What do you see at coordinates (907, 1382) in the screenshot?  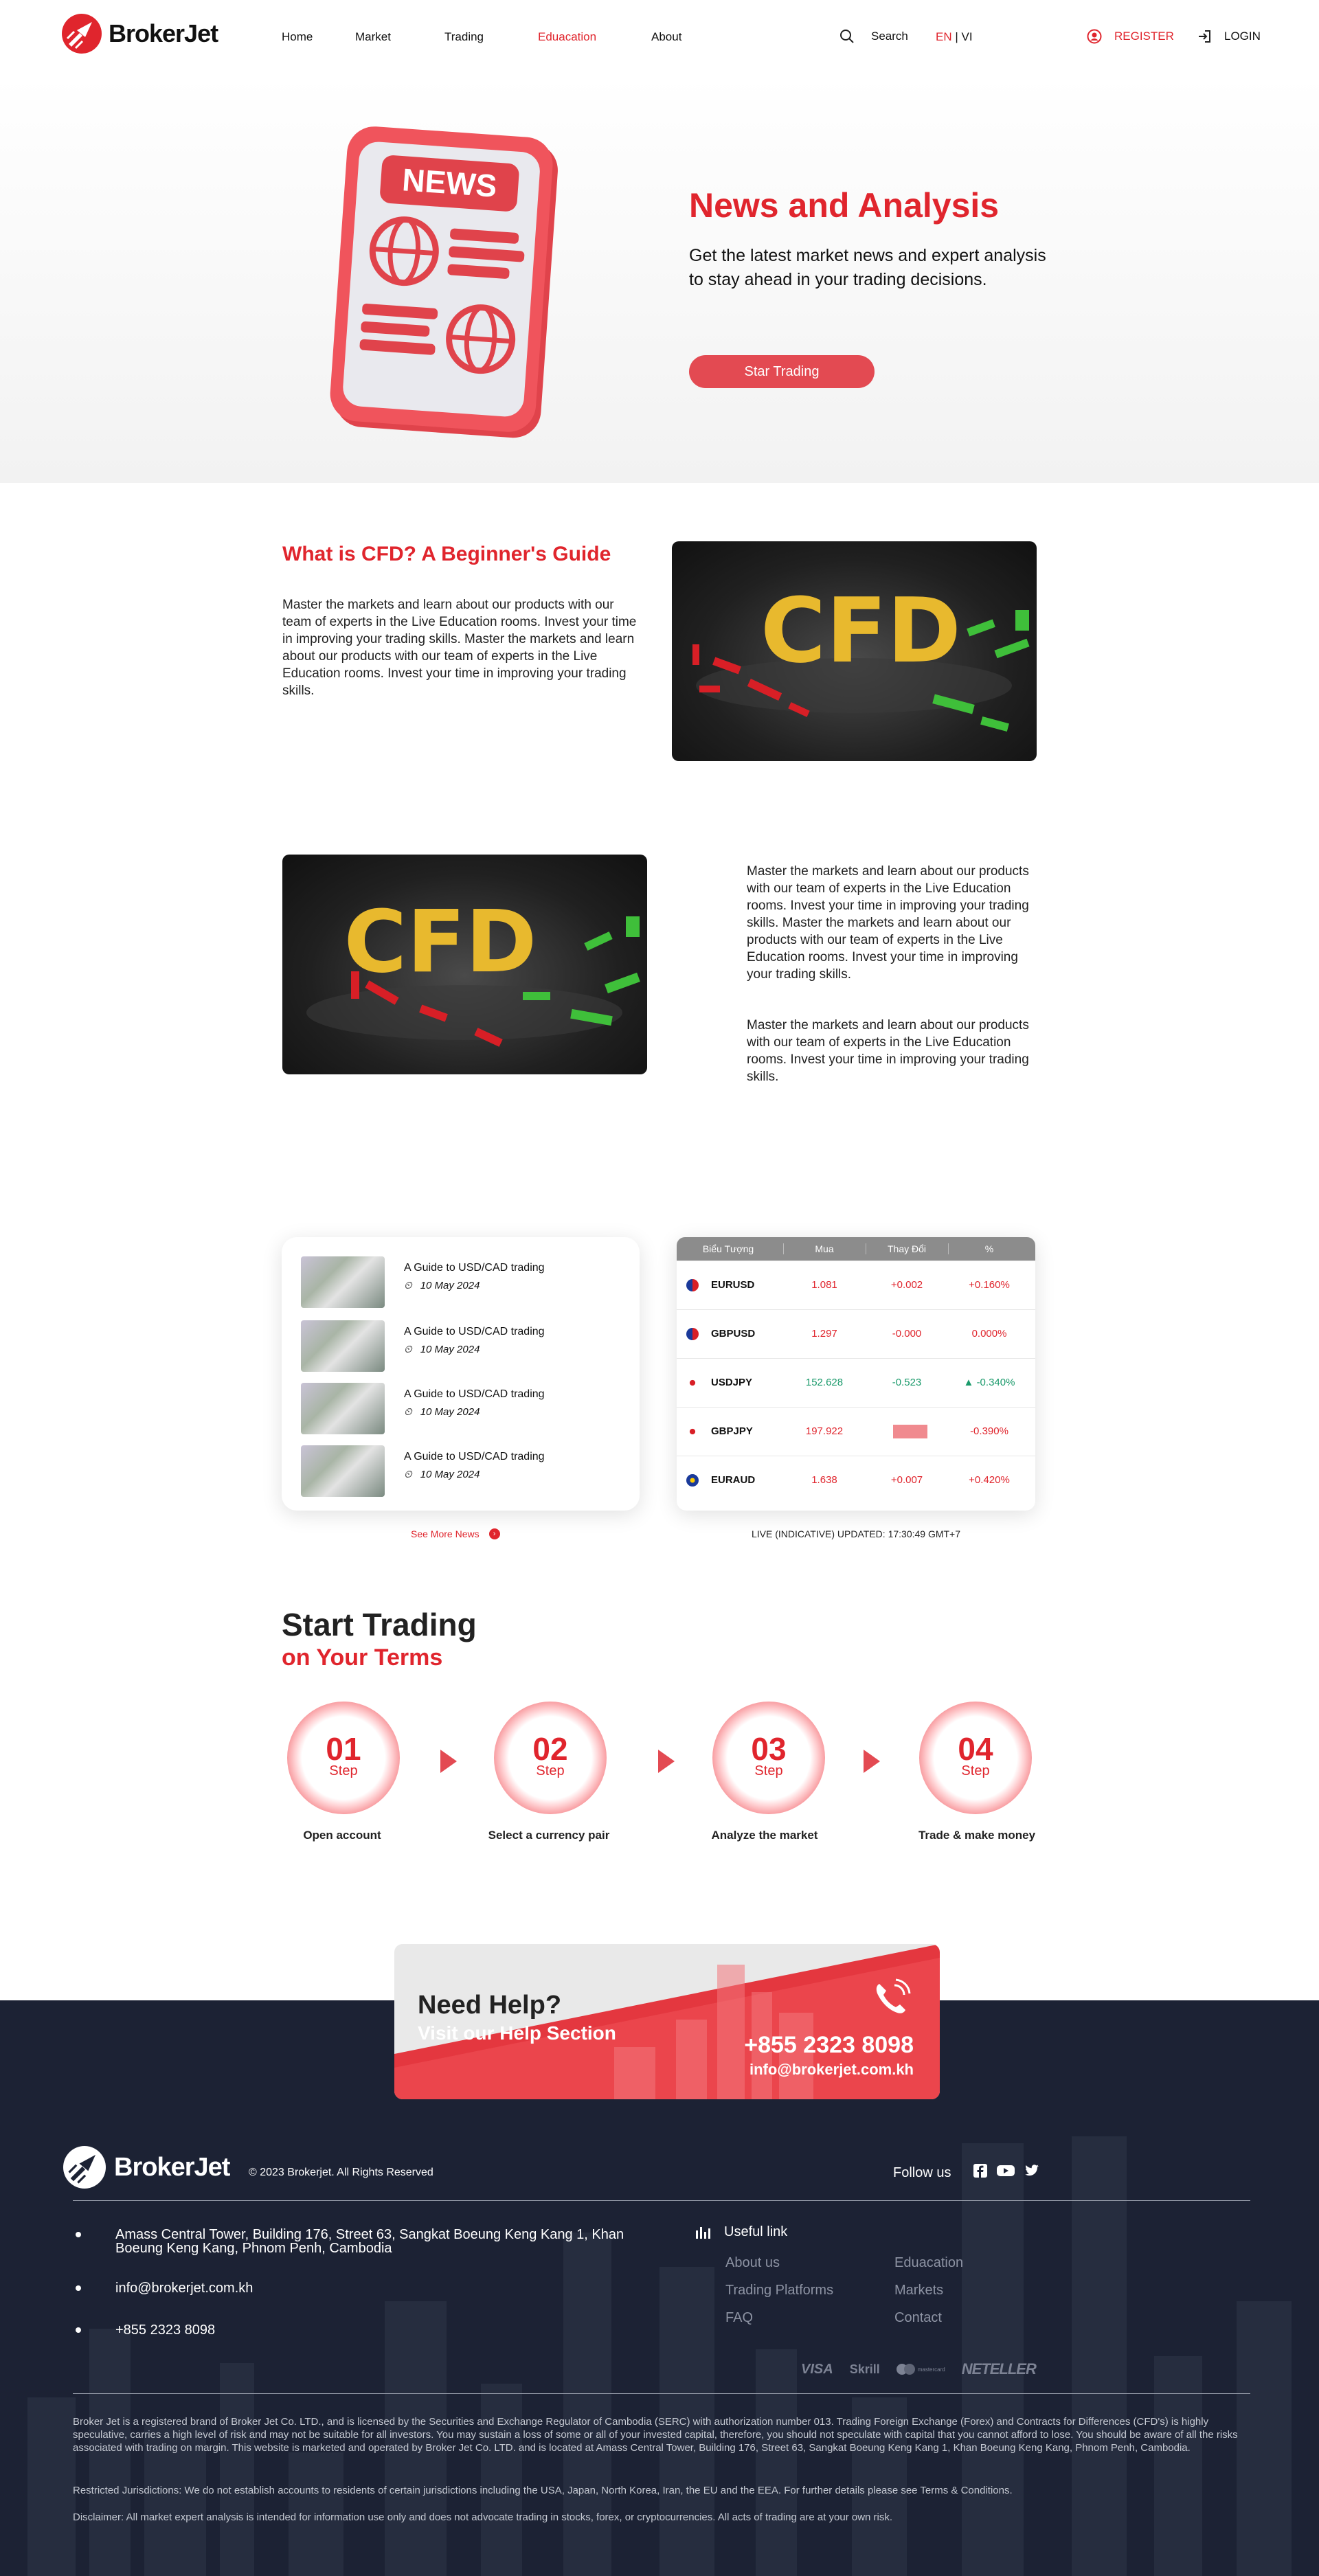 I see `quote-change: -0.523` at bounding box center [907, 1382].